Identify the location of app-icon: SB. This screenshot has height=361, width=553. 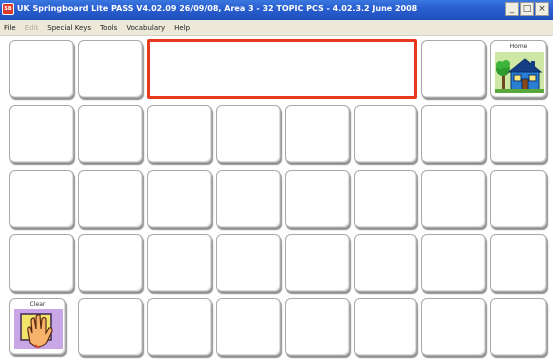
(8, 9).